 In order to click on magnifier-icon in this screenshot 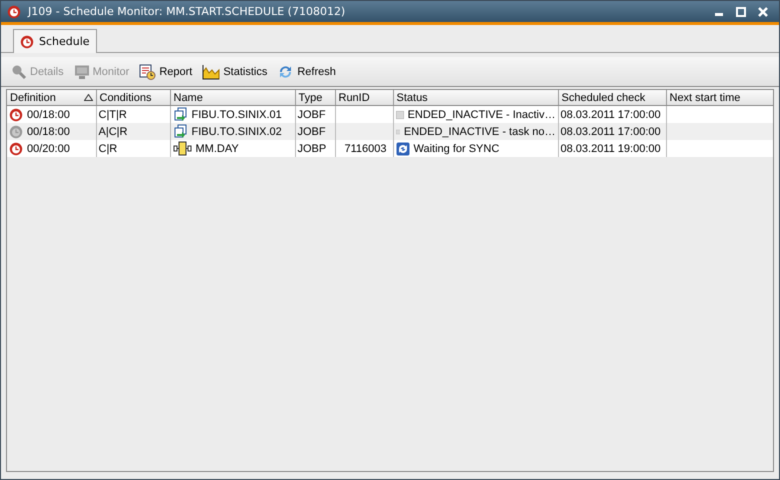, I will do `click(19, 72)`.